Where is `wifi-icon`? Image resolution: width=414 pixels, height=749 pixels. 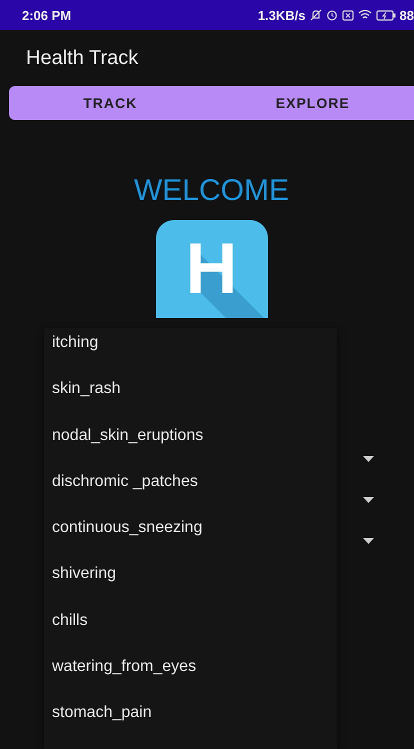 wifi-icon is located at coordinates (365, 15).